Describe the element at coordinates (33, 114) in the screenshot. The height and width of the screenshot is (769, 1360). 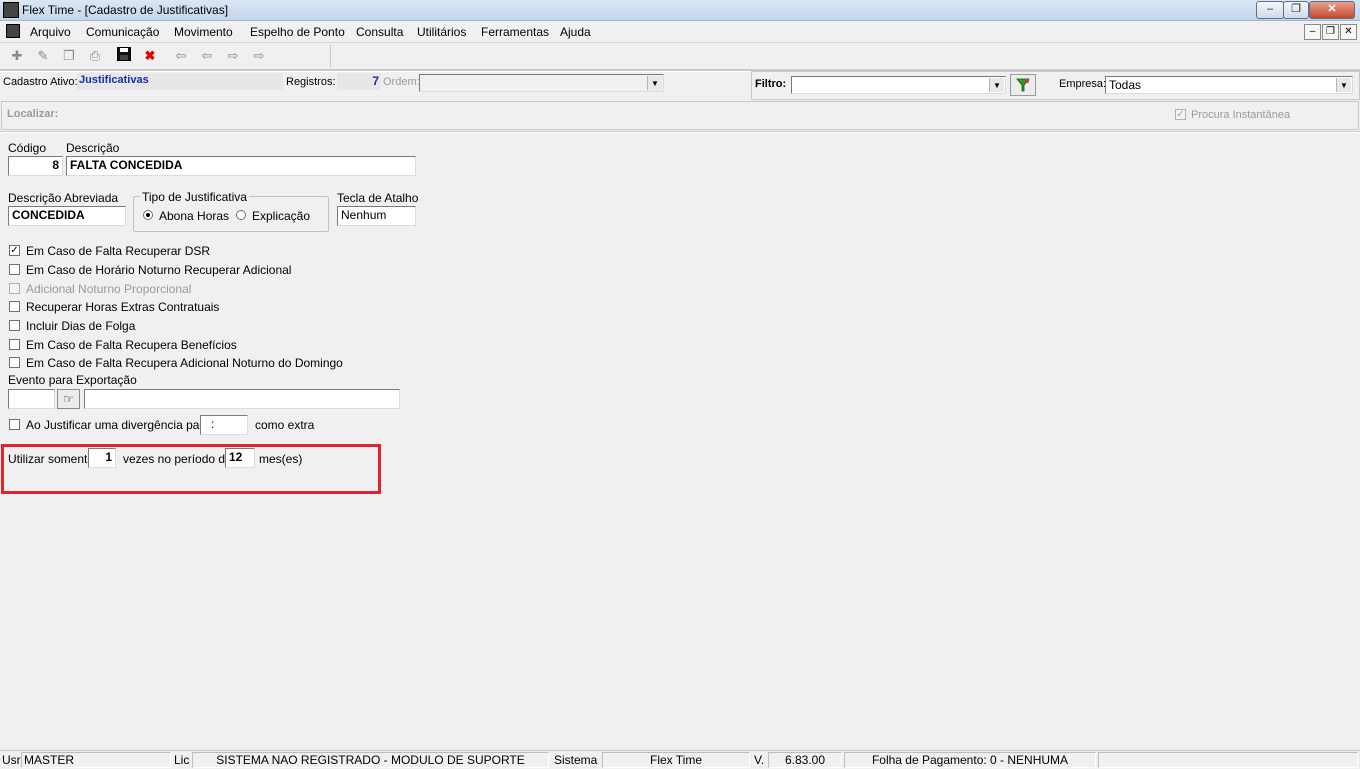
I see `localizar-label: Localizar:` at that location.